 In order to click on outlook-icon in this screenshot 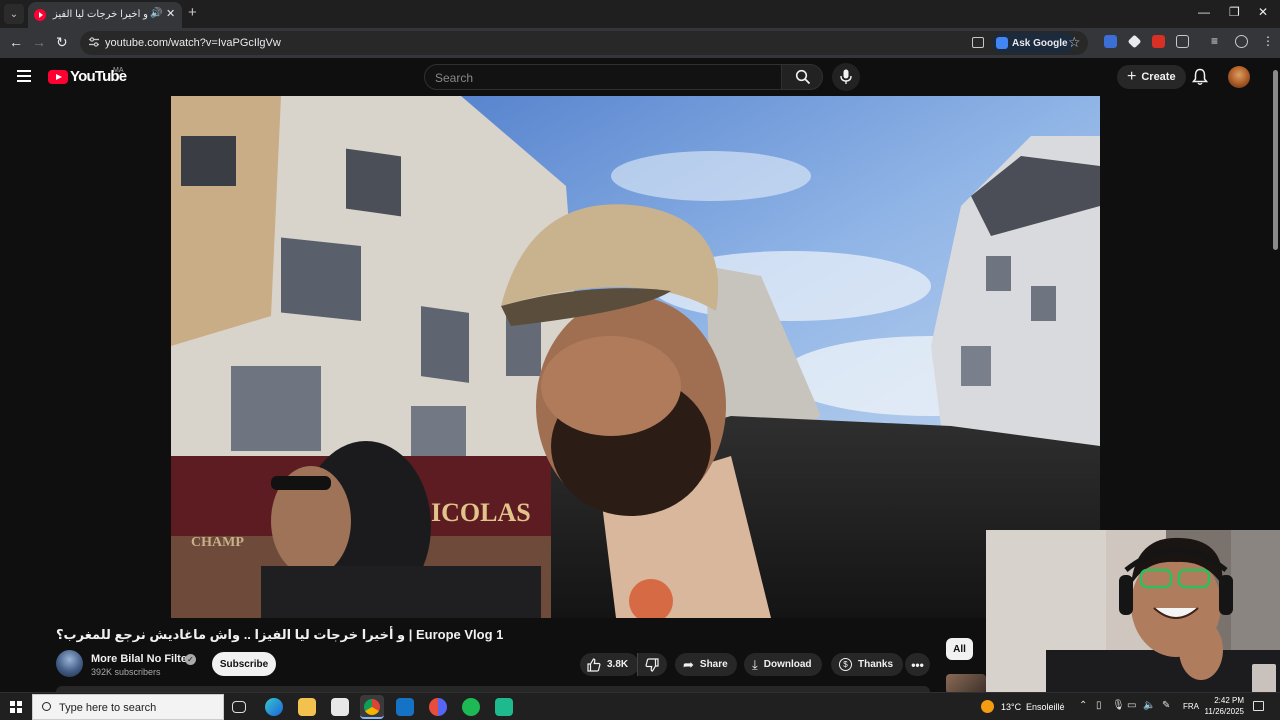, I will do `click(405, 707)`.